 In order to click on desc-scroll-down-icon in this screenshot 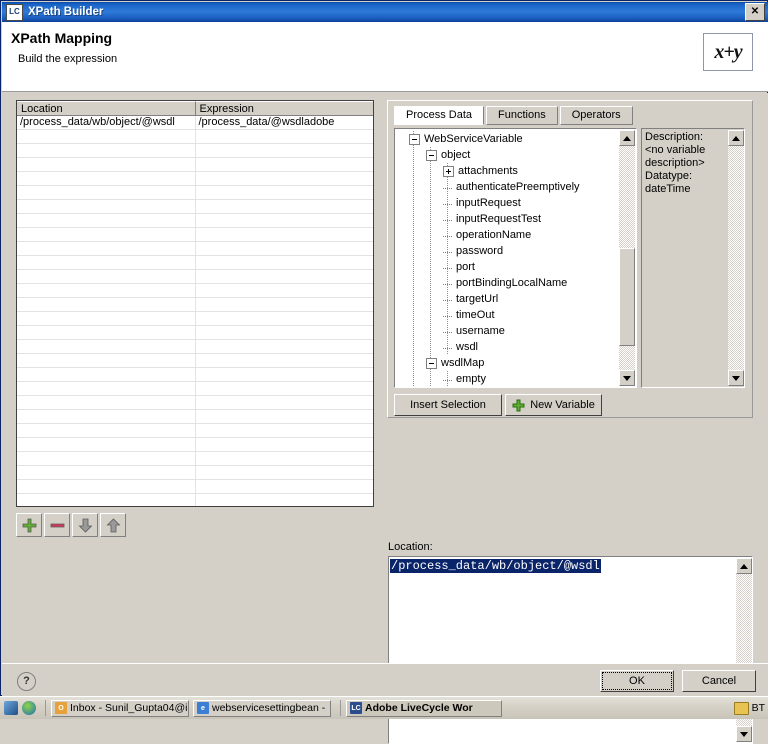, I will do `click(736, 378)`.